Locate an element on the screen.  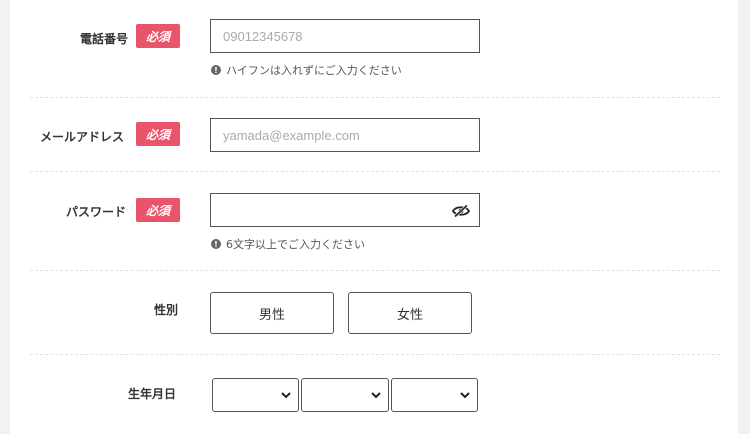
password-hint: ! 6文字以上でご入力ください is located at coordinates (288, 244).